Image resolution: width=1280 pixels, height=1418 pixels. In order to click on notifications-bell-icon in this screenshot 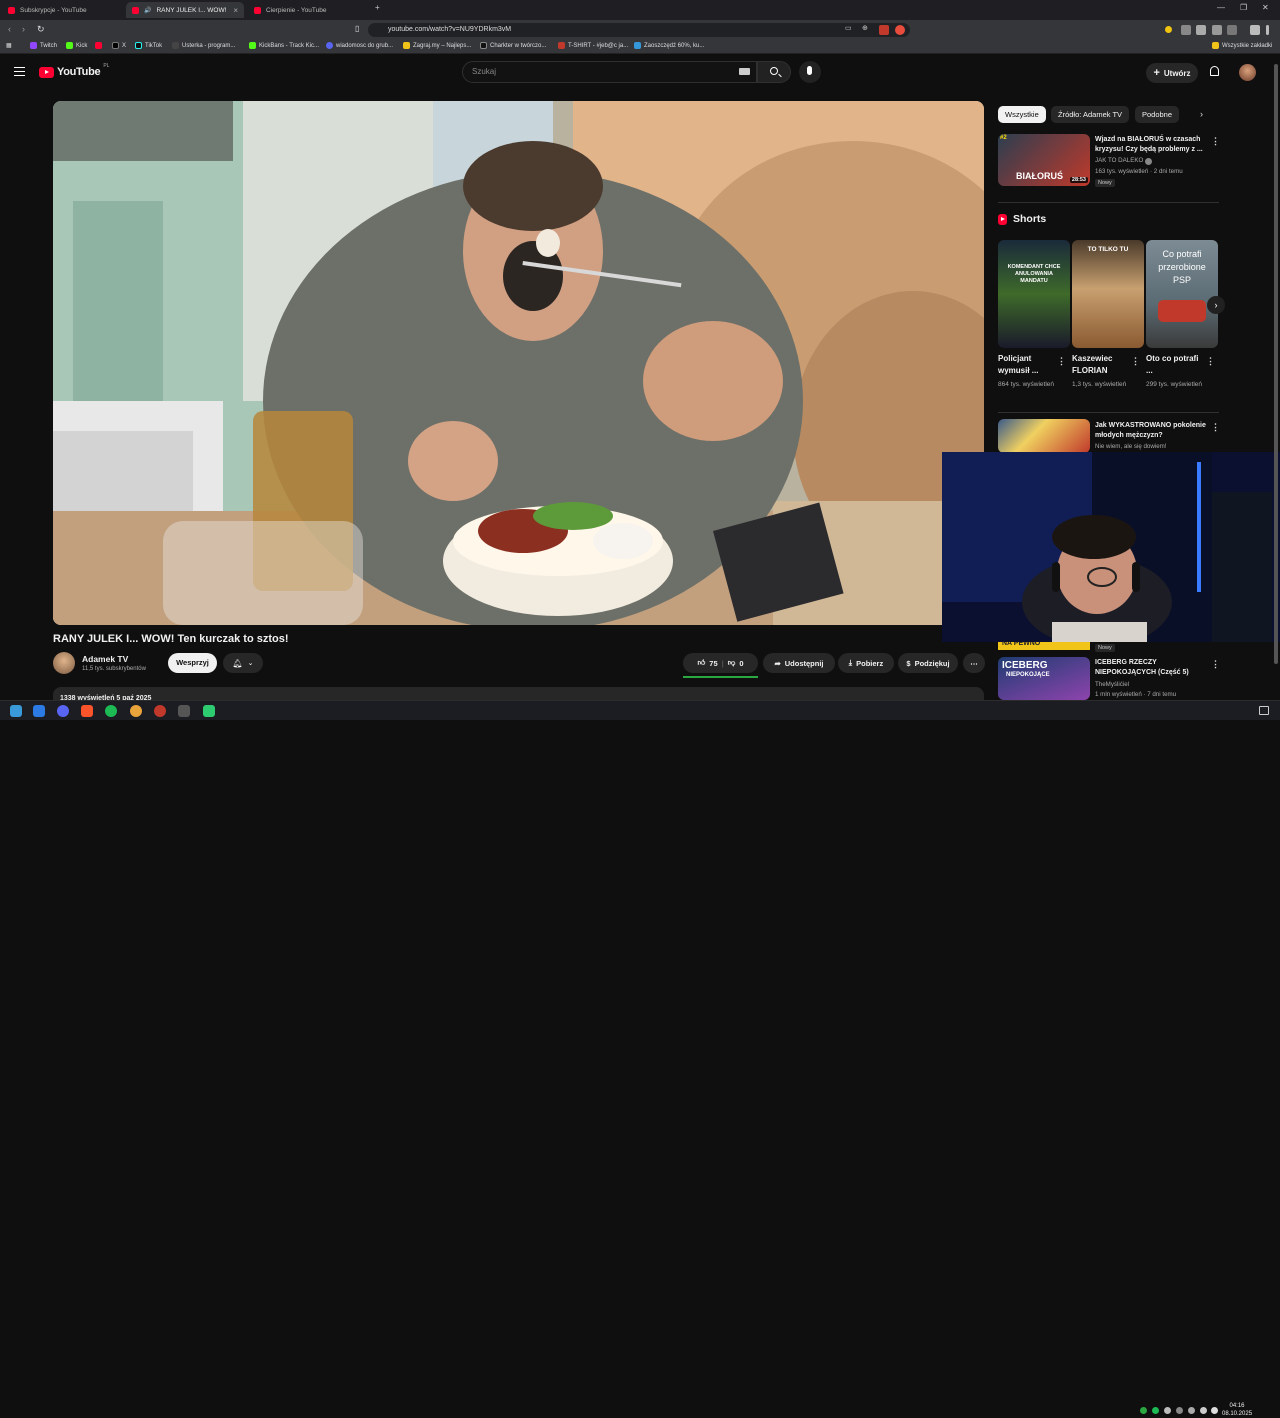, I will do `click(1214, 71)`.